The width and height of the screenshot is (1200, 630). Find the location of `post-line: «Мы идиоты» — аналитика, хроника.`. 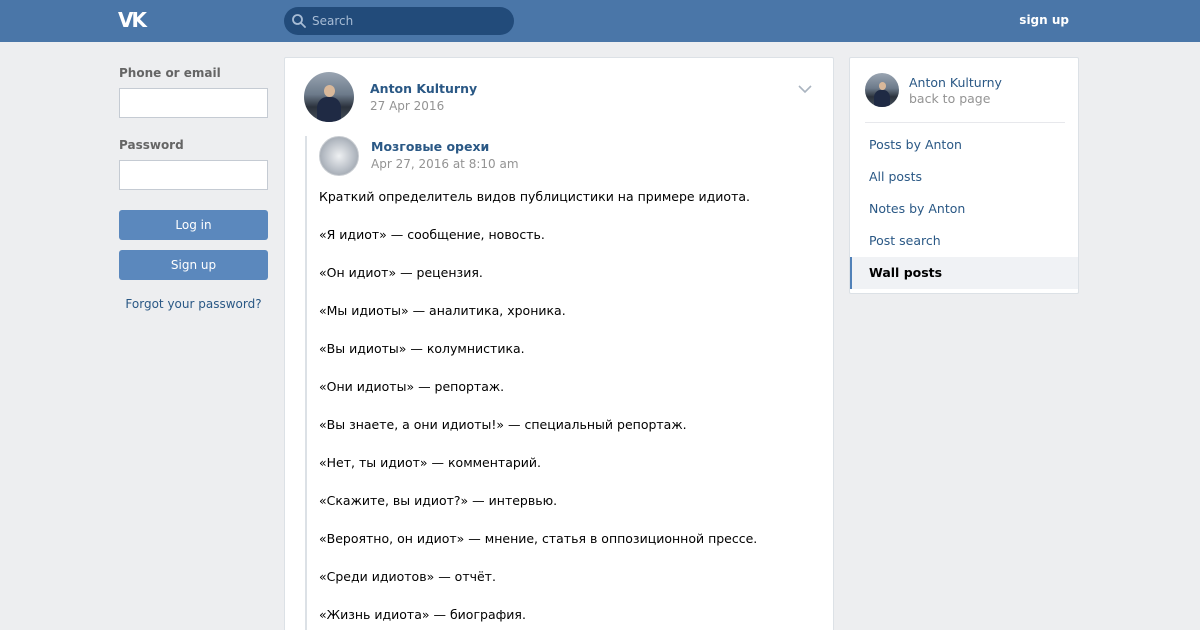

post-line: «Мы идиоты» — аналитика, хроника. is located at coordinates (442, 310).